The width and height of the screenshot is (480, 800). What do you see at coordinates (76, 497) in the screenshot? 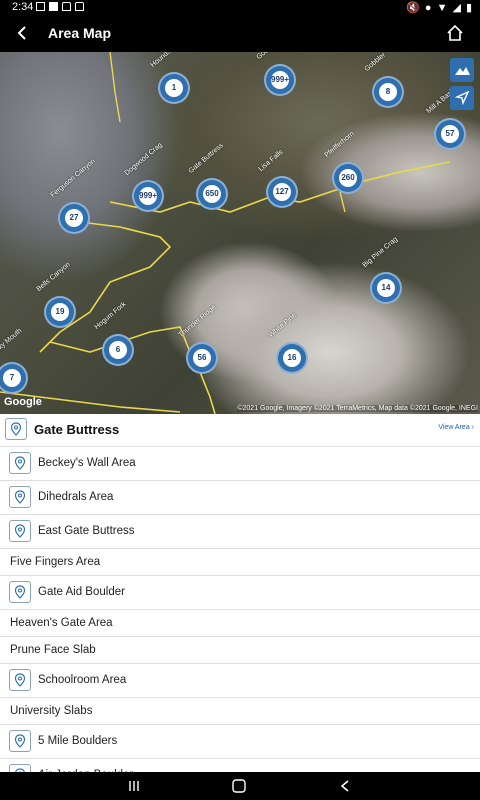
I see `list-item-label: Dihedrals Area` at bounding box center [76, 497].